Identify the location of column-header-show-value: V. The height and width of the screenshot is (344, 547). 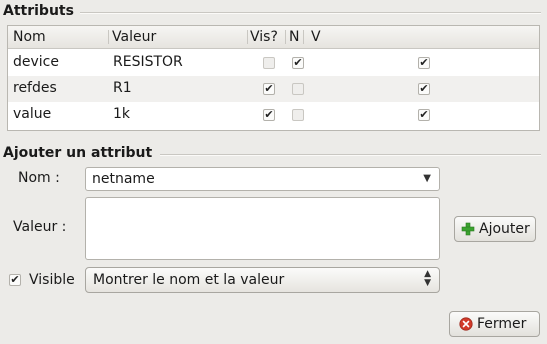
(316, 37).